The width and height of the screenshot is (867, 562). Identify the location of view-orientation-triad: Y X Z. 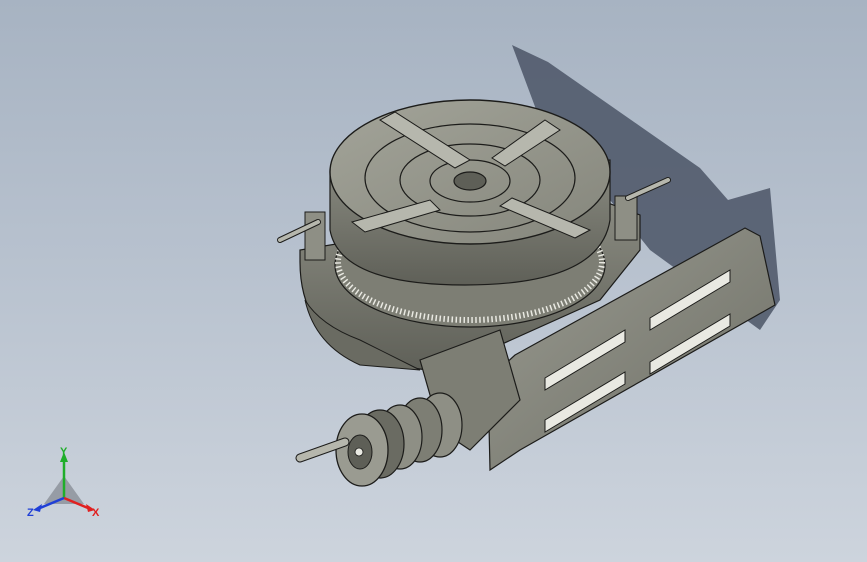
(66, 486).